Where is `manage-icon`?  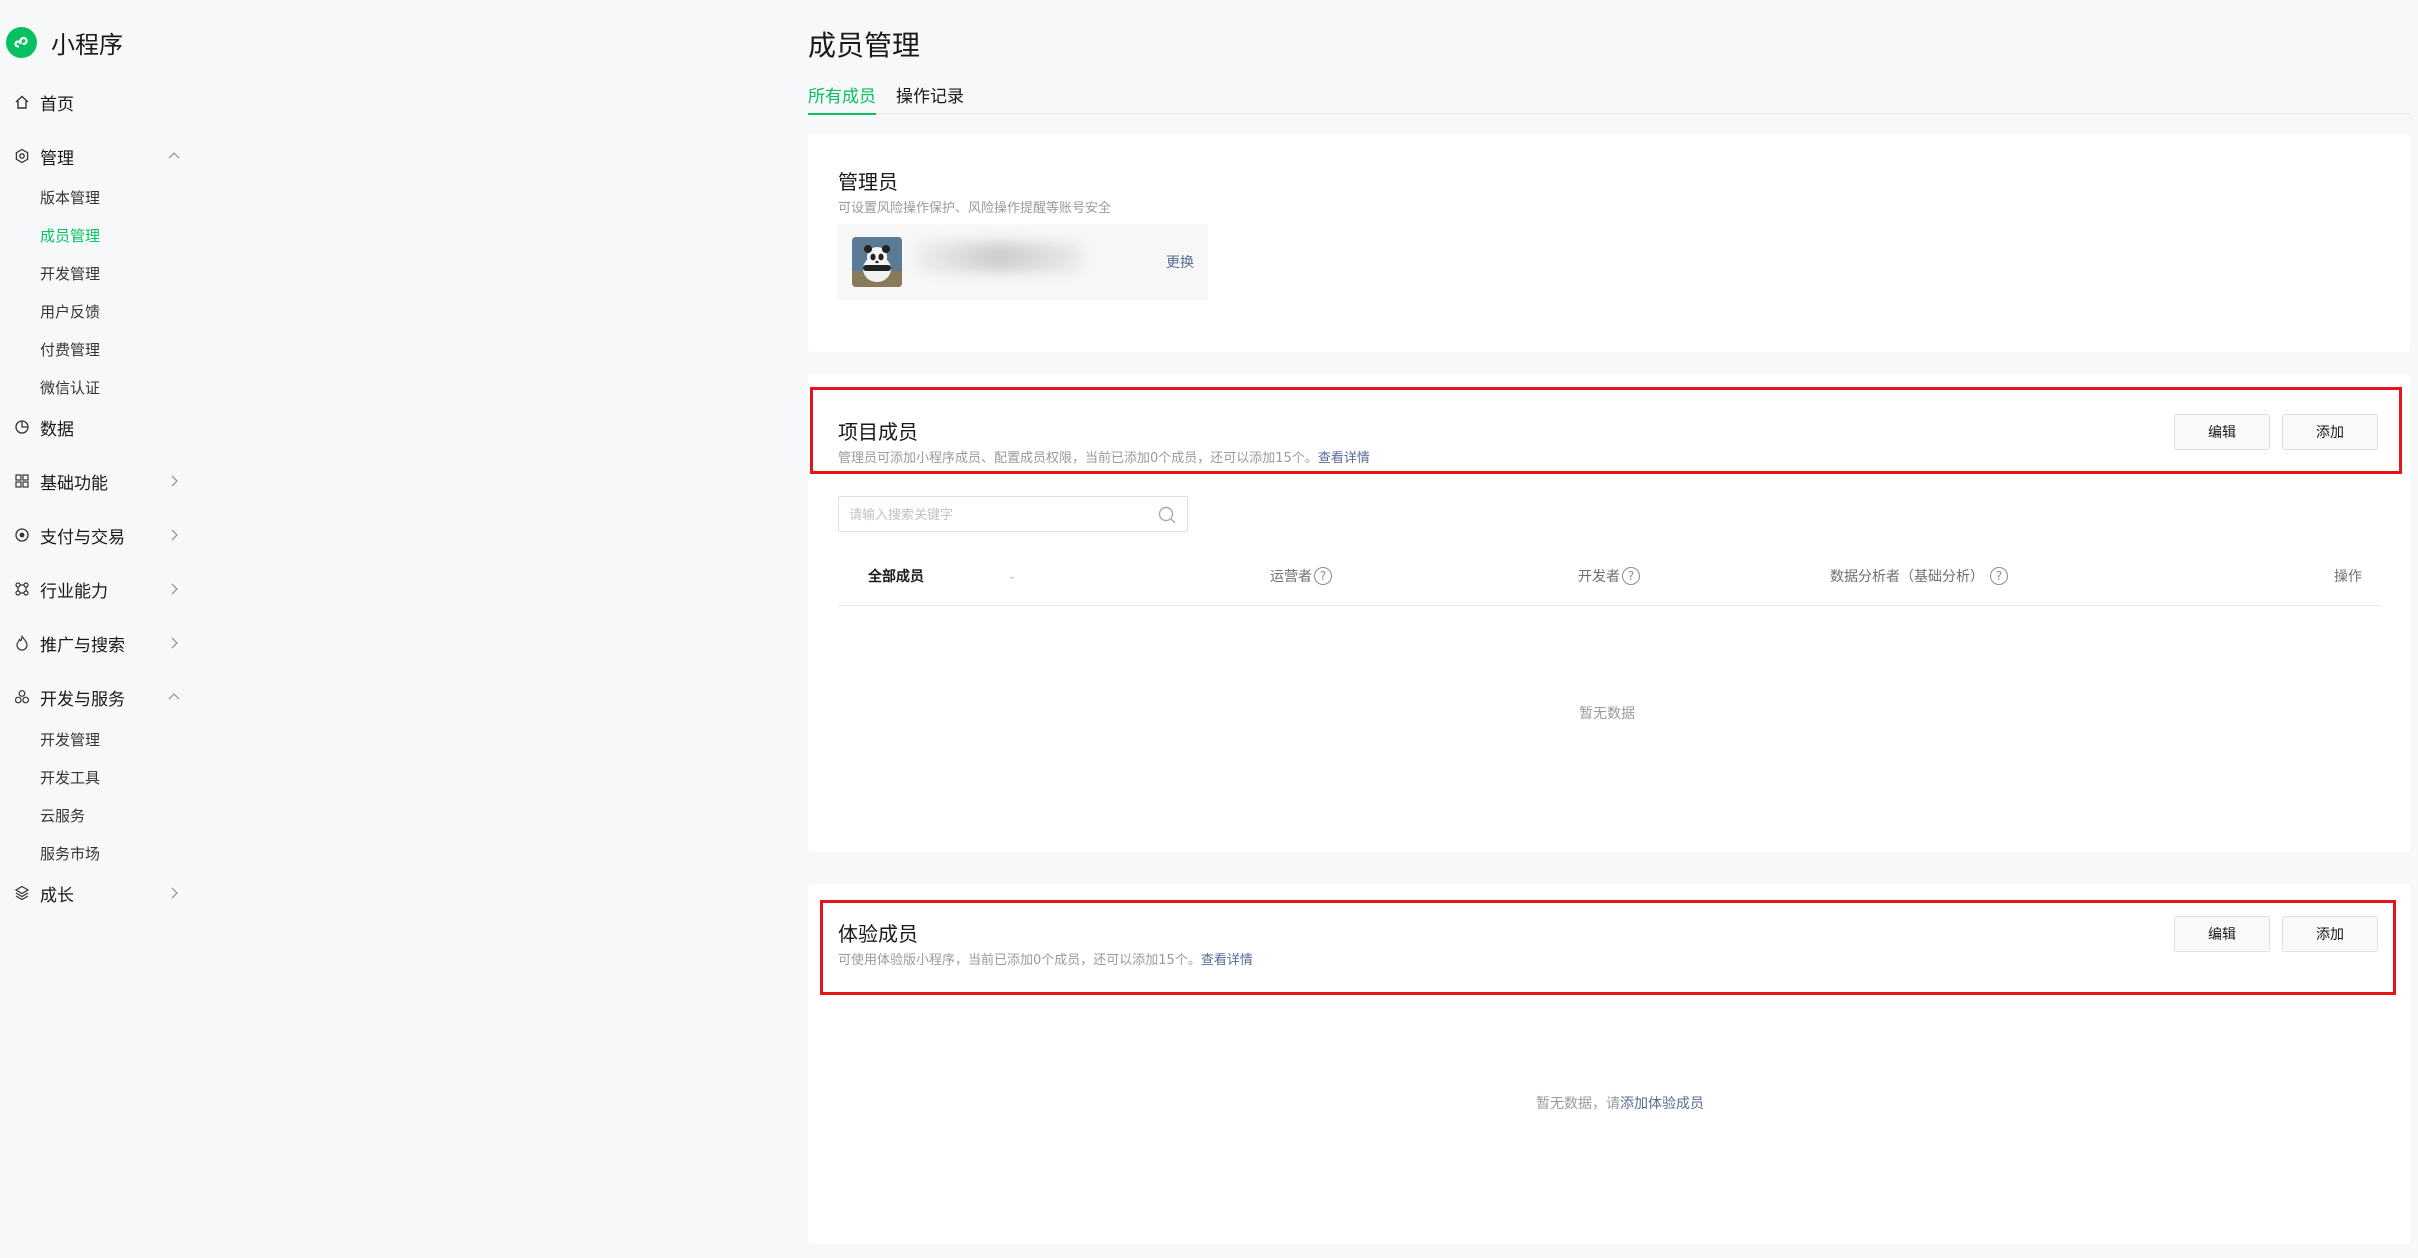 manage-icon is located at coordinates (22, 156).